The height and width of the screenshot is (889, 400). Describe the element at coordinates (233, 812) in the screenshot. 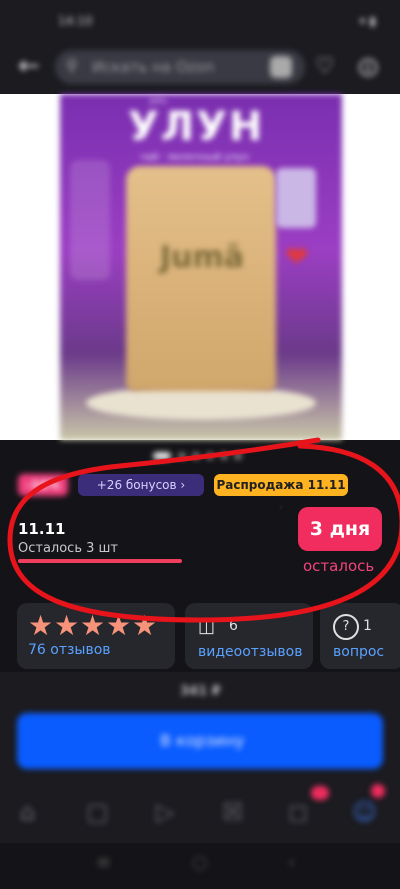

I see `favorites-icon: ☒` at that location.